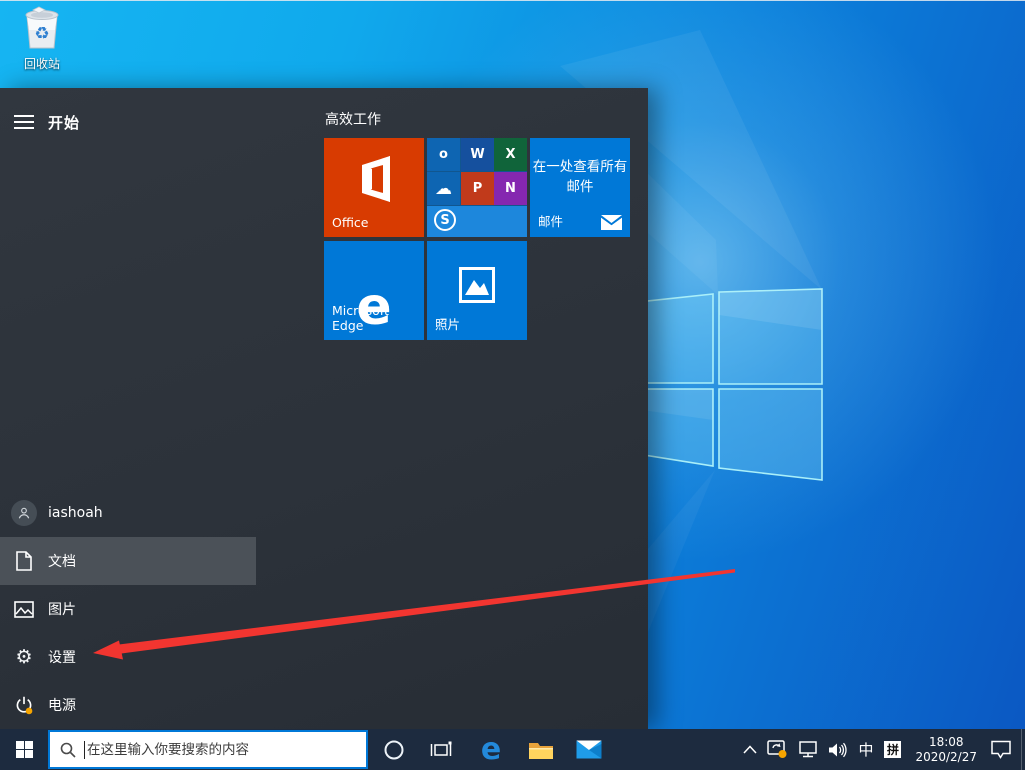 The width and height of the screenshot is (1025, 770). Describe the element at coordinates (84, 749) in the screenshot. I see `text-caret` at that location.